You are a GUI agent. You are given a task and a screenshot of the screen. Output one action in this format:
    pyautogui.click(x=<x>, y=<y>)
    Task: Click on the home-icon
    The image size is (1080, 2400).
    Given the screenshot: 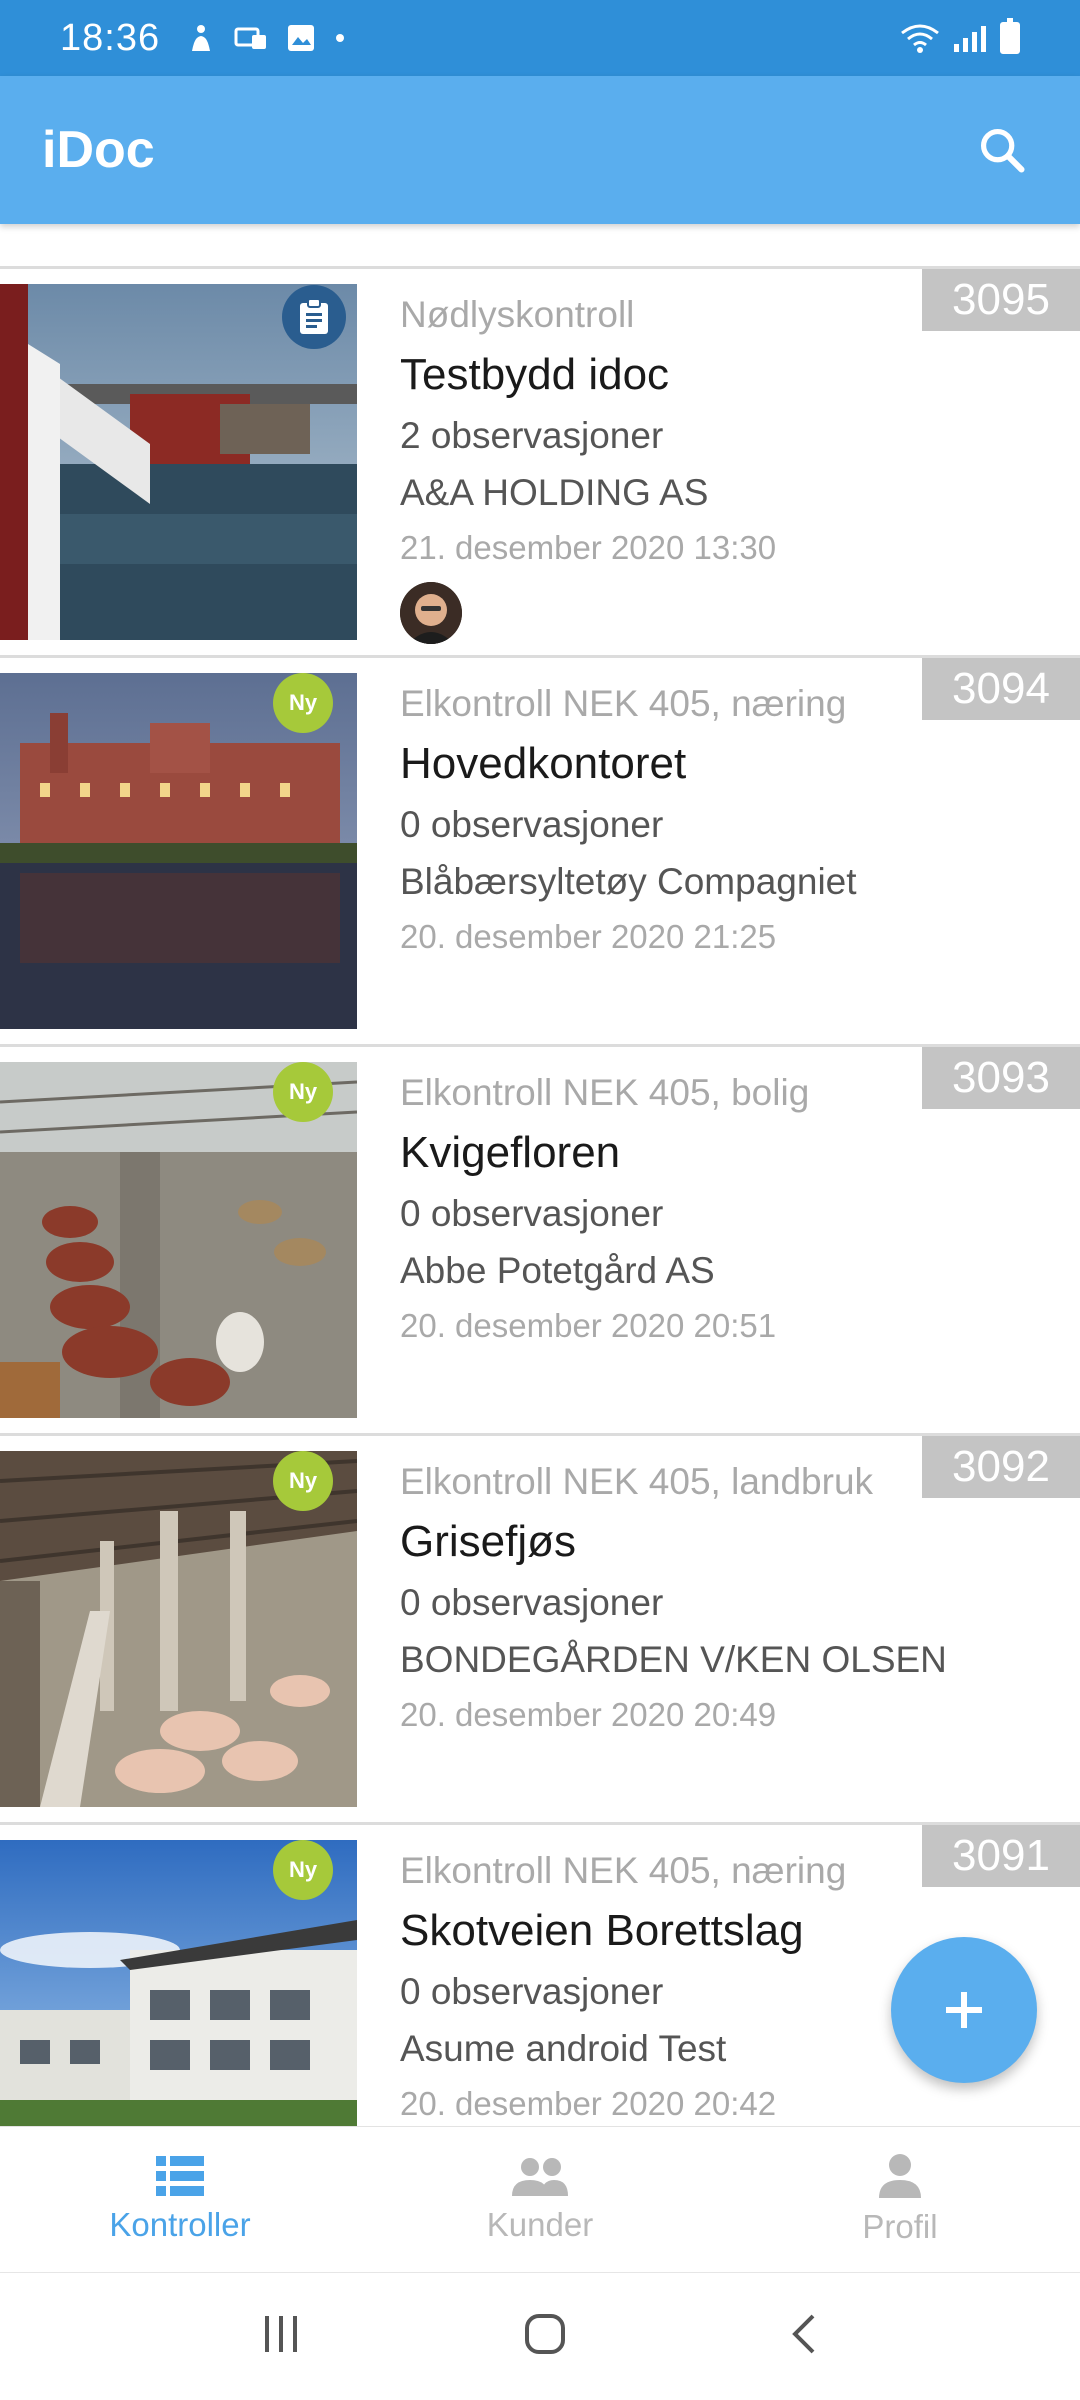 What is the action you would take?
    pyautogui.click(x=545, y=2334)
    